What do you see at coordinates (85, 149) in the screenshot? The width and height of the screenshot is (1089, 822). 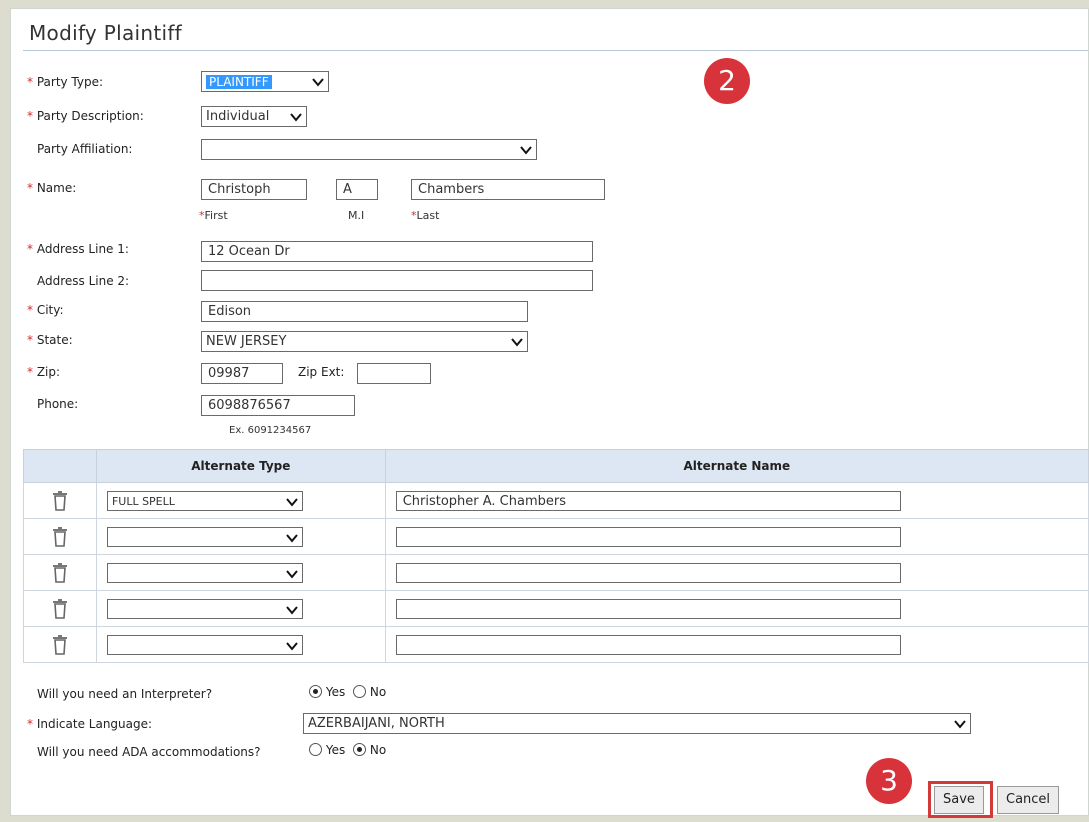 I see `party-affiliation-label: Party Affiliation:` at bounding box center [85, 149].